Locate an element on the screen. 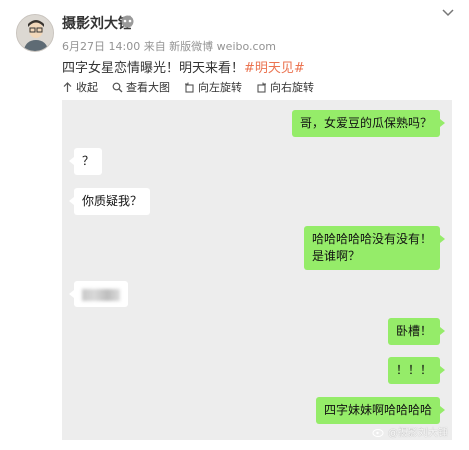  view-large-button: 查看大图 is located at coordinates (141, 87).